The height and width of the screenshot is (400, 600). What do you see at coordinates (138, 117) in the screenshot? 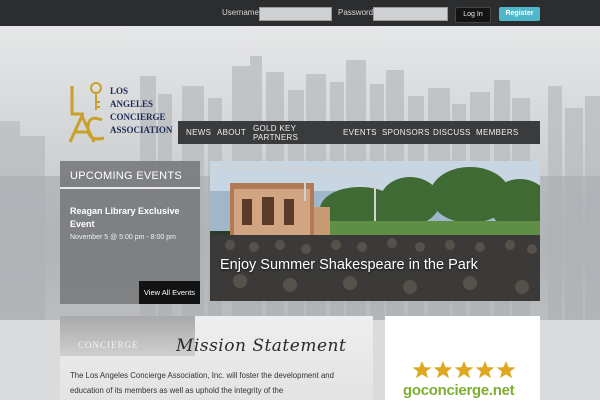
I see `logo-line-3: CONCIERGE` at bounding box center [138, 117].